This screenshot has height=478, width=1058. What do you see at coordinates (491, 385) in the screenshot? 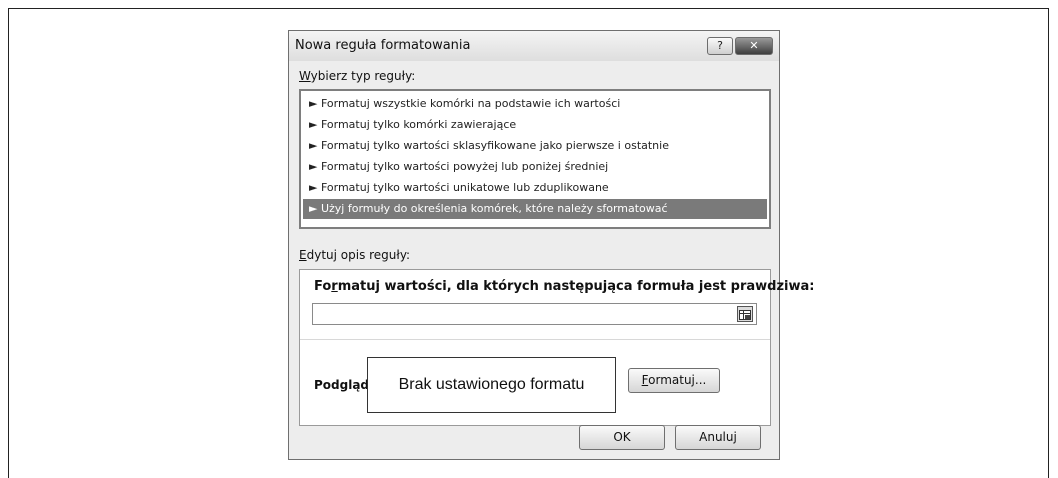
I see `format-preview: Brak ustawionego formatu` at bounding box center [491, 385].